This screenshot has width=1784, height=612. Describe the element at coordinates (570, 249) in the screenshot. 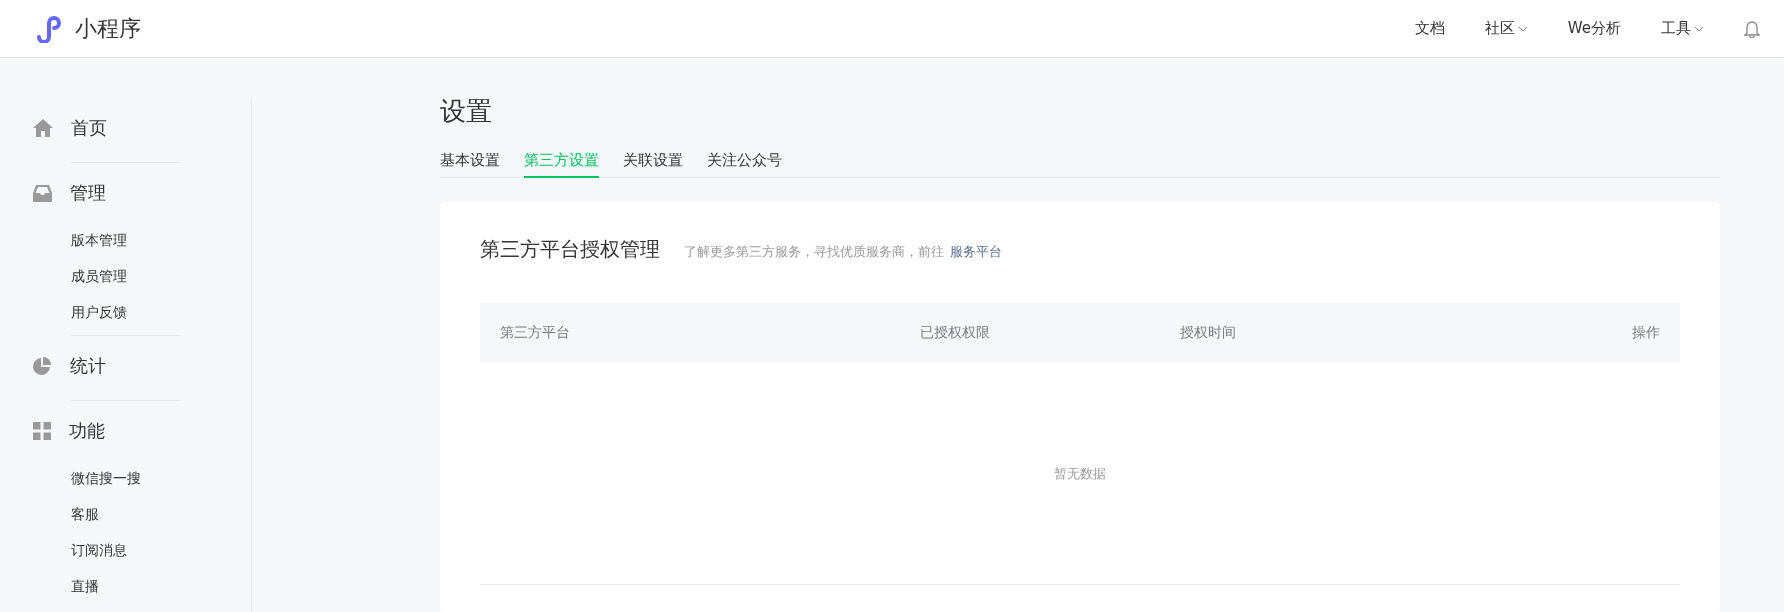

I see `card-title: 第三方平台授权管理` at that location.